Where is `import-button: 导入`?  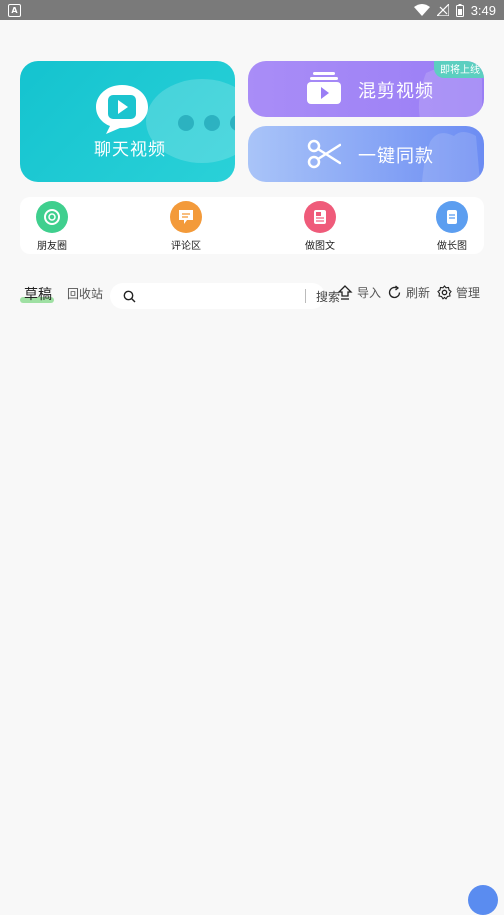
import-button: 导入 is located at coordinates (359, 292).